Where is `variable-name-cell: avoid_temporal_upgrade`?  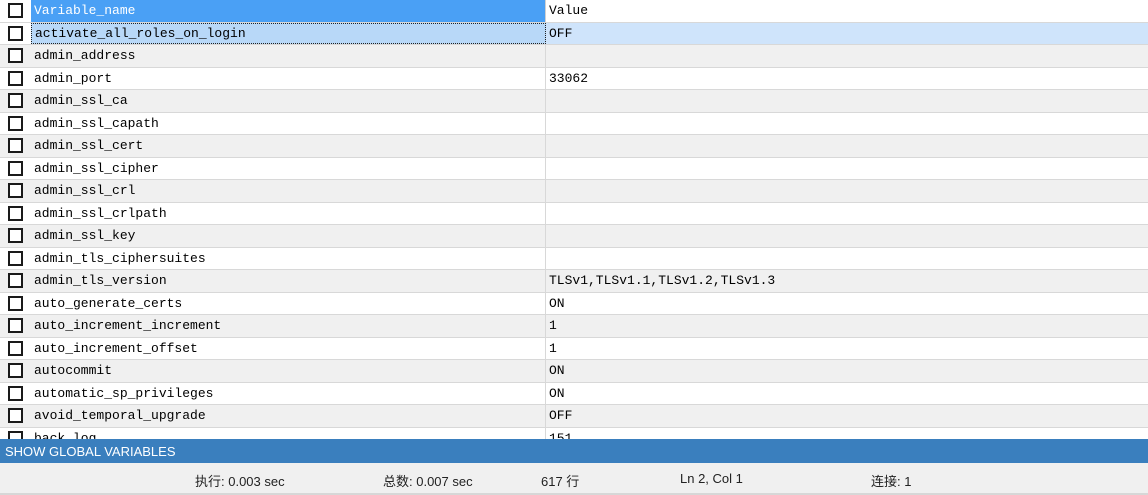
variable-name-cell: avoid_temporal_upgrade is located at coordinates (288, 416).